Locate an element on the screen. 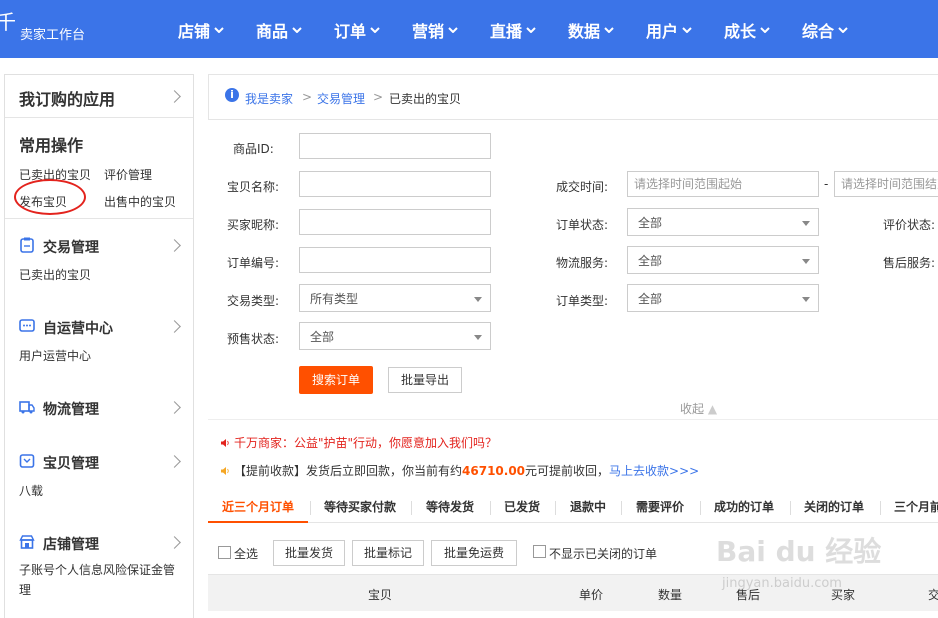 This screenshot has width=938, height=618. nav-item-users: 用户 is located at coordinates (685, 30).